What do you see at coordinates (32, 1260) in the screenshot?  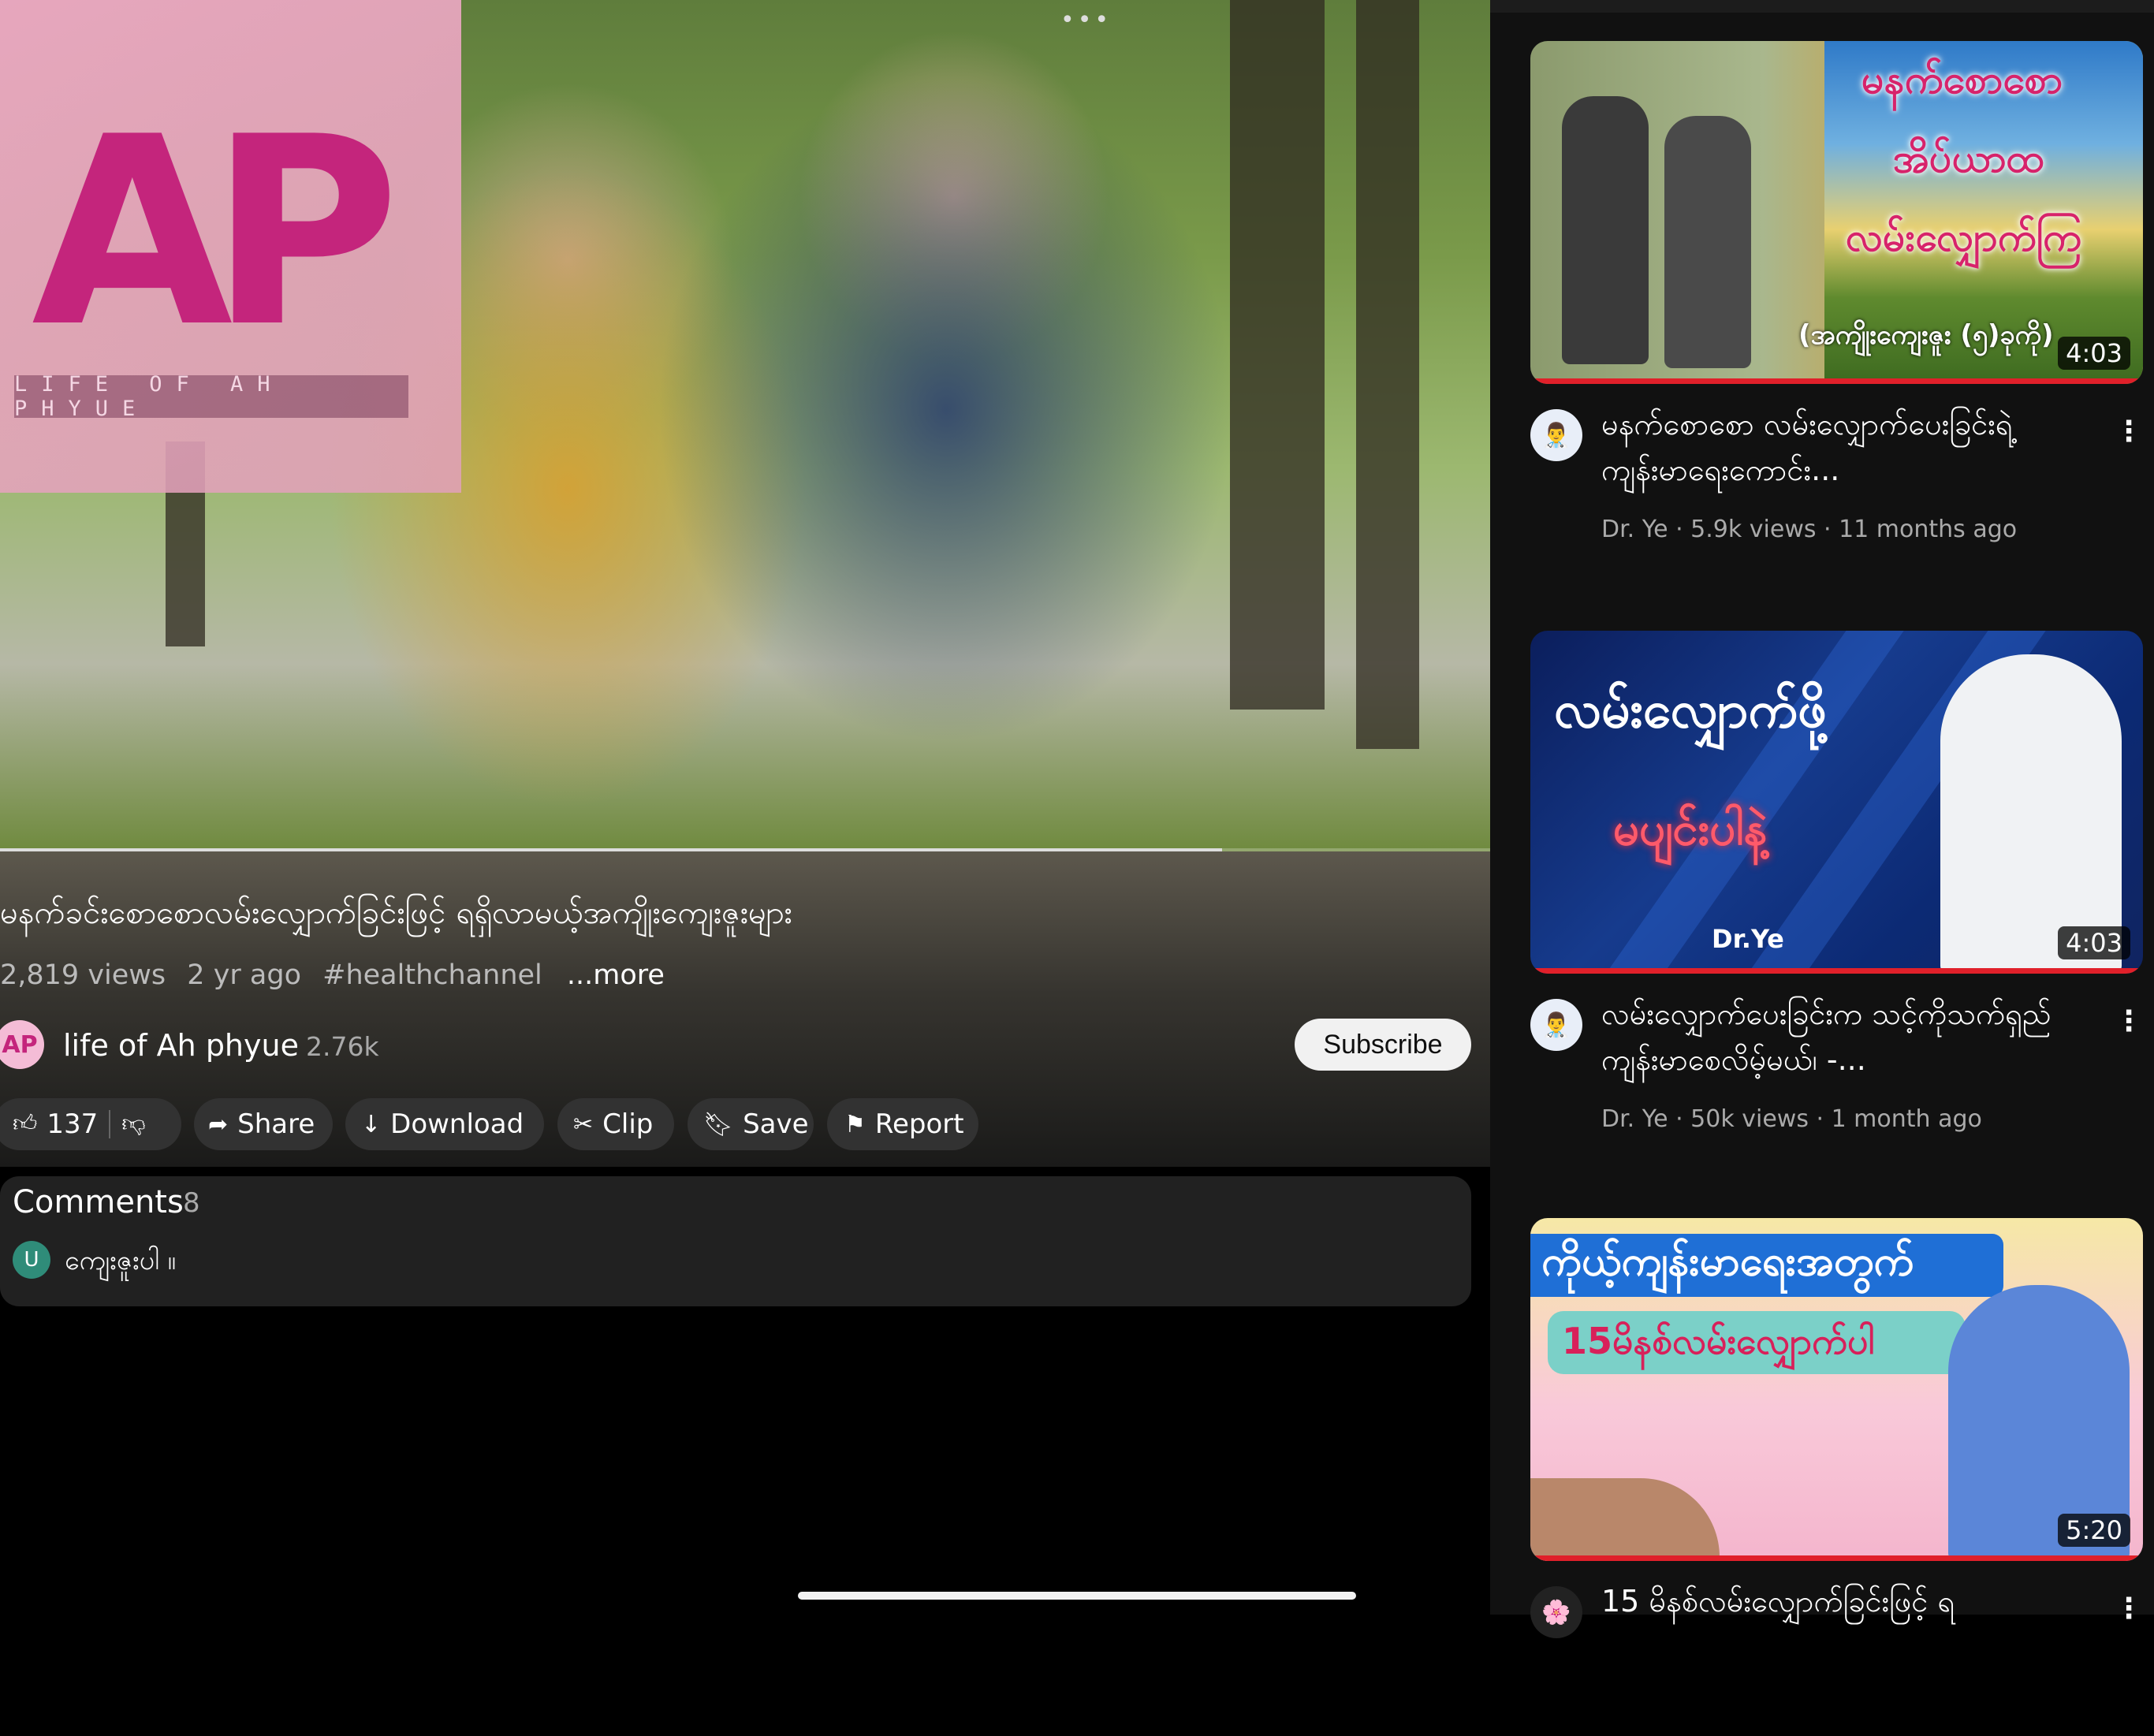 I see `commenter-avatar: U` at bounding box center [32, 1260].